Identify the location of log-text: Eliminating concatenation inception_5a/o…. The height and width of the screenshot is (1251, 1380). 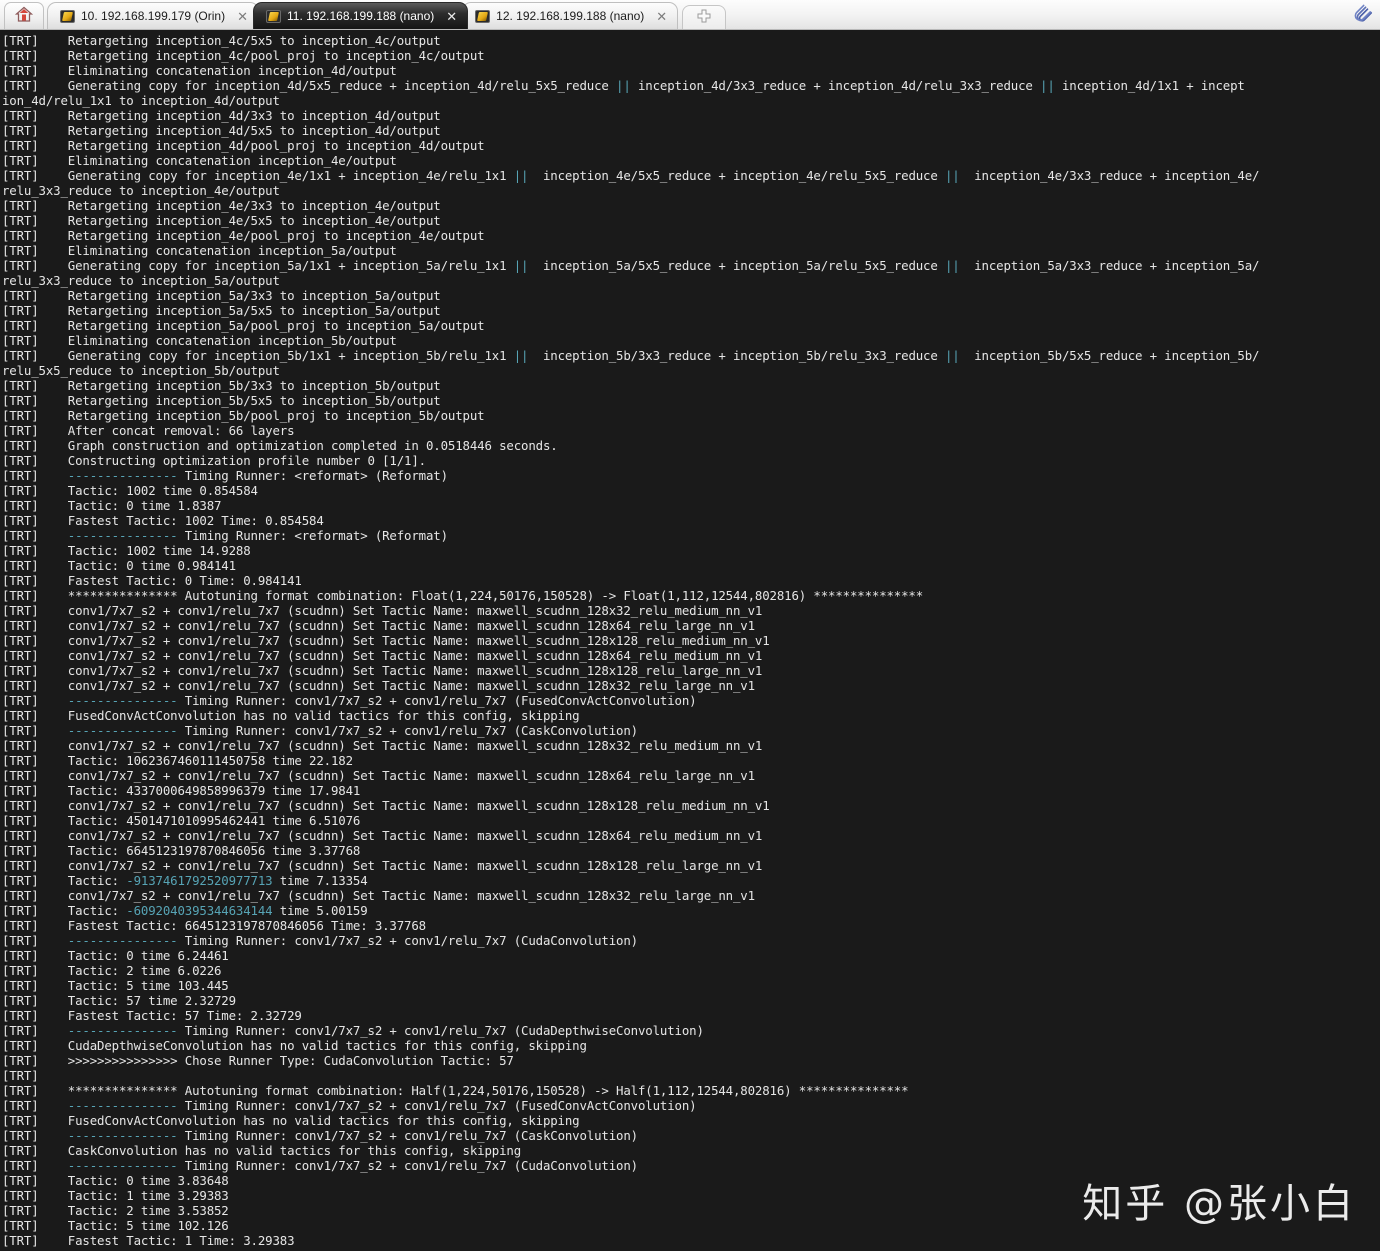
(217, 250).